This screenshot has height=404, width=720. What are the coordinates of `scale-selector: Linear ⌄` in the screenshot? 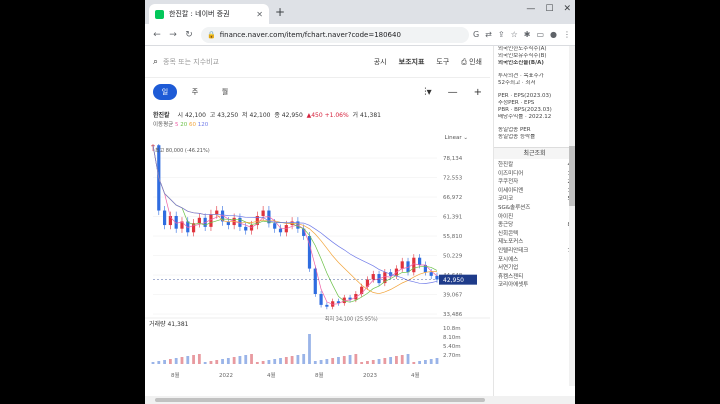 It's located at (456, 138).